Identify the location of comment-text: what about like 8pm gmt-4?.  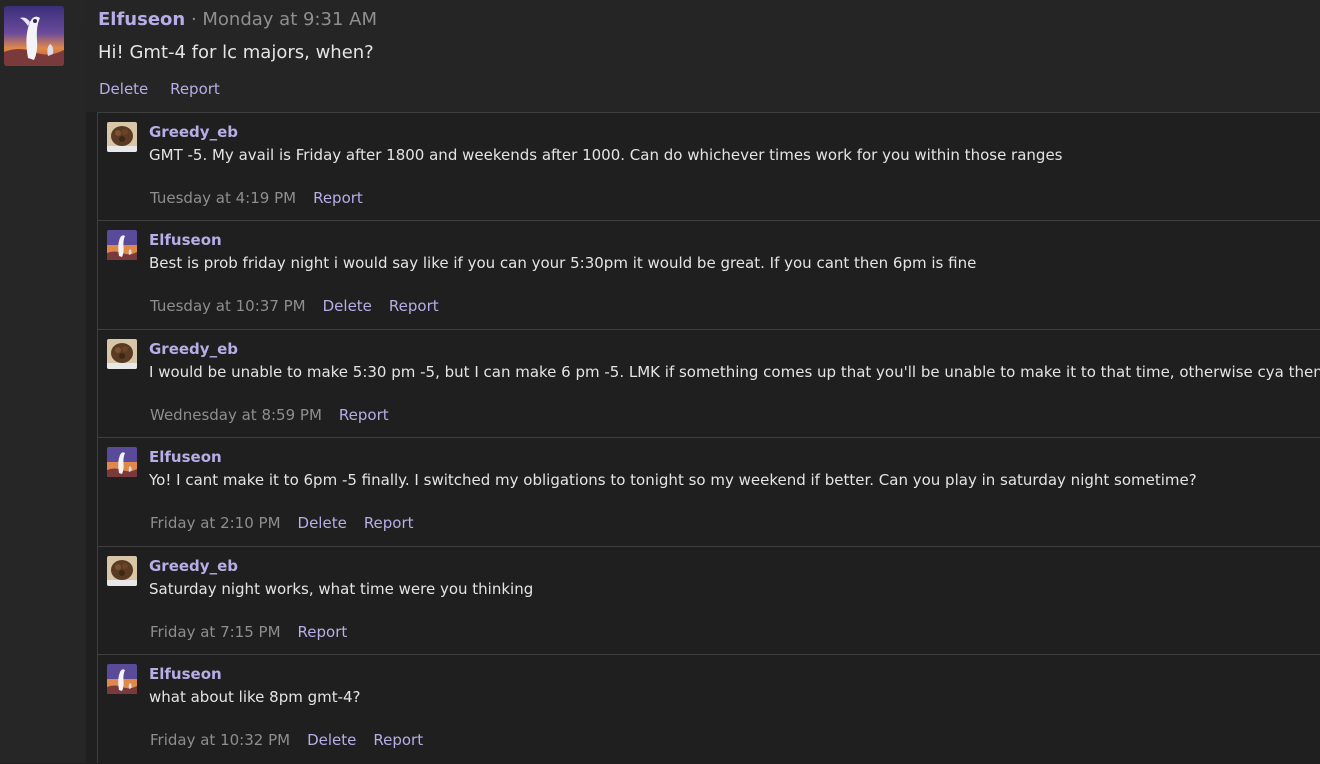
(255, 697).